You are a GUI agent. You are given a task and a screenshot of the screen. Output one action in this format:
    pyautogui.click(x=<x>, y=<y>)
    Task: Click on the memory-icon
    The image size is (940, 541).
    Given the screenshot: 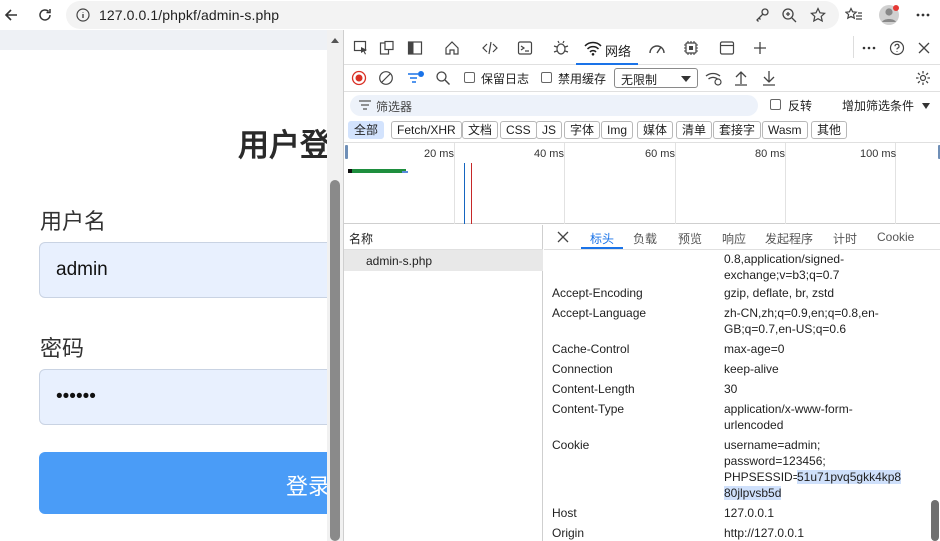 What is the action you would take?
    pyautogui.click(x=691, y=48)
    